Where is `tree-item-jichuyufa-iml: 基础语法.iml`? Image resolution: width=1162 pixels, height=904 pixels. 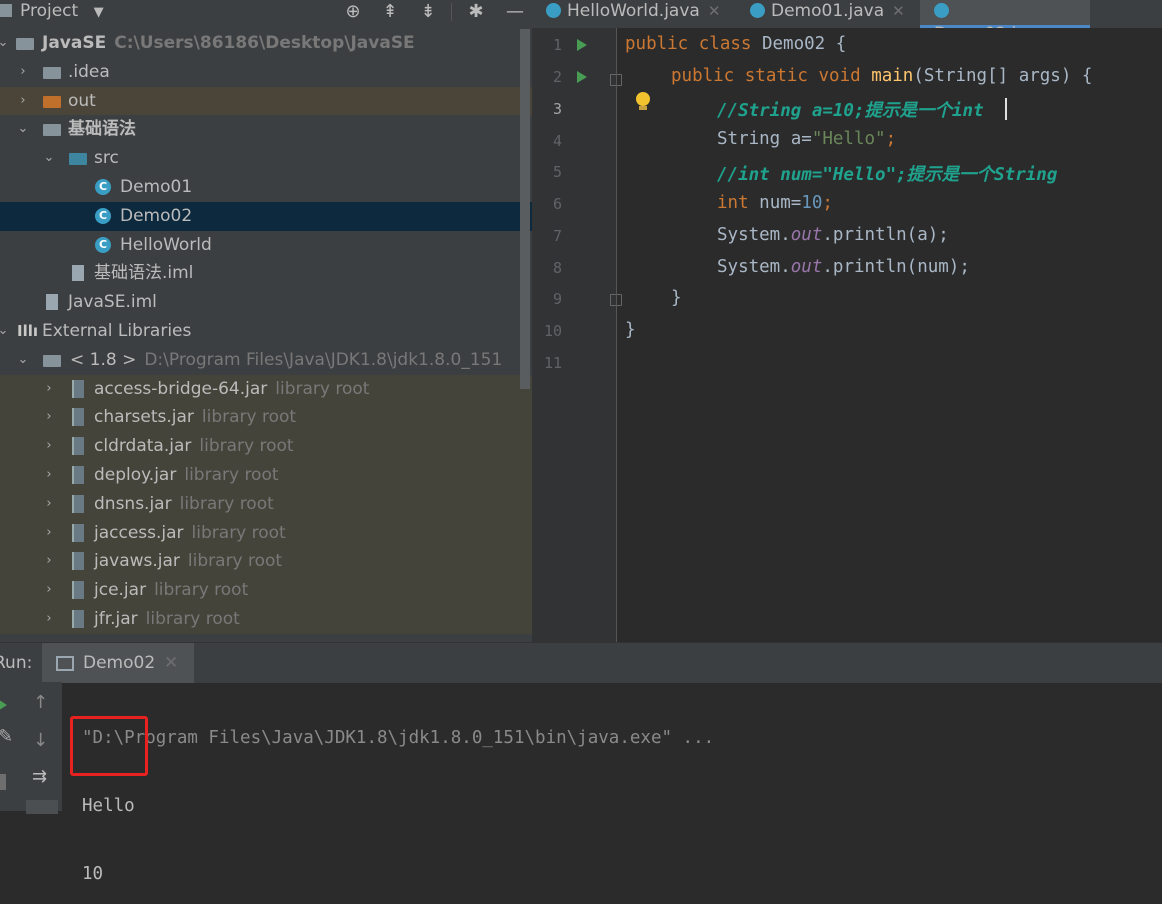 tree-item-jichuyufa-iml: 基础语法.iml is located at coordinates (266, 273).